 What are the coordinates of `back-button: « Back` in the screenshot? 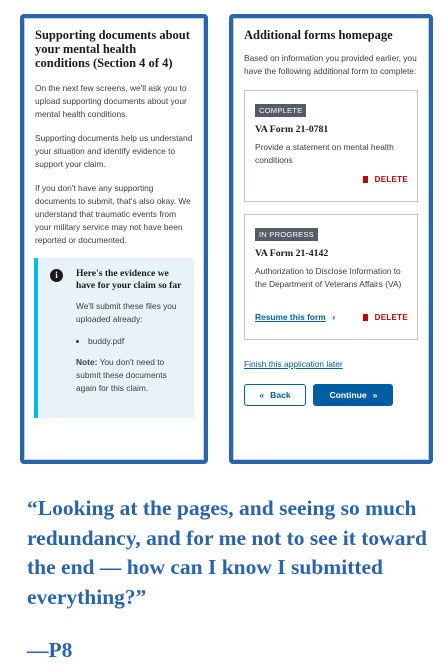 It's located at (275, 395).